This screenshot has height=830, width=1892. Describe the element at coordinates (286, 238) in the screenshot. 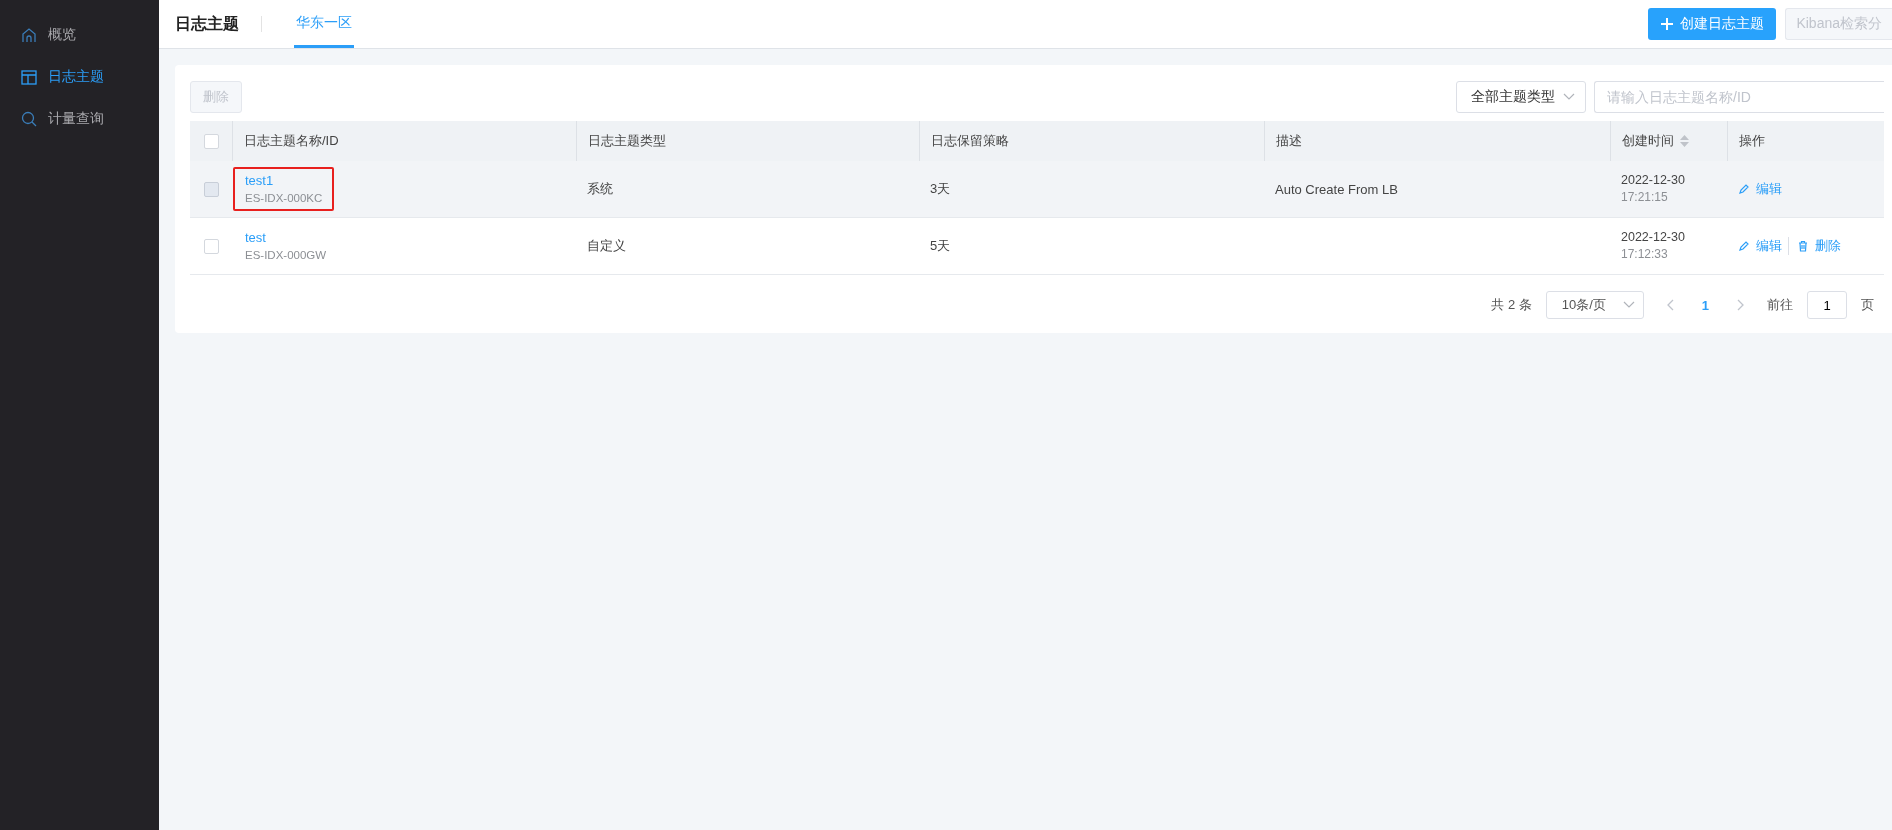

I see `topic-name-link: test` at that location.